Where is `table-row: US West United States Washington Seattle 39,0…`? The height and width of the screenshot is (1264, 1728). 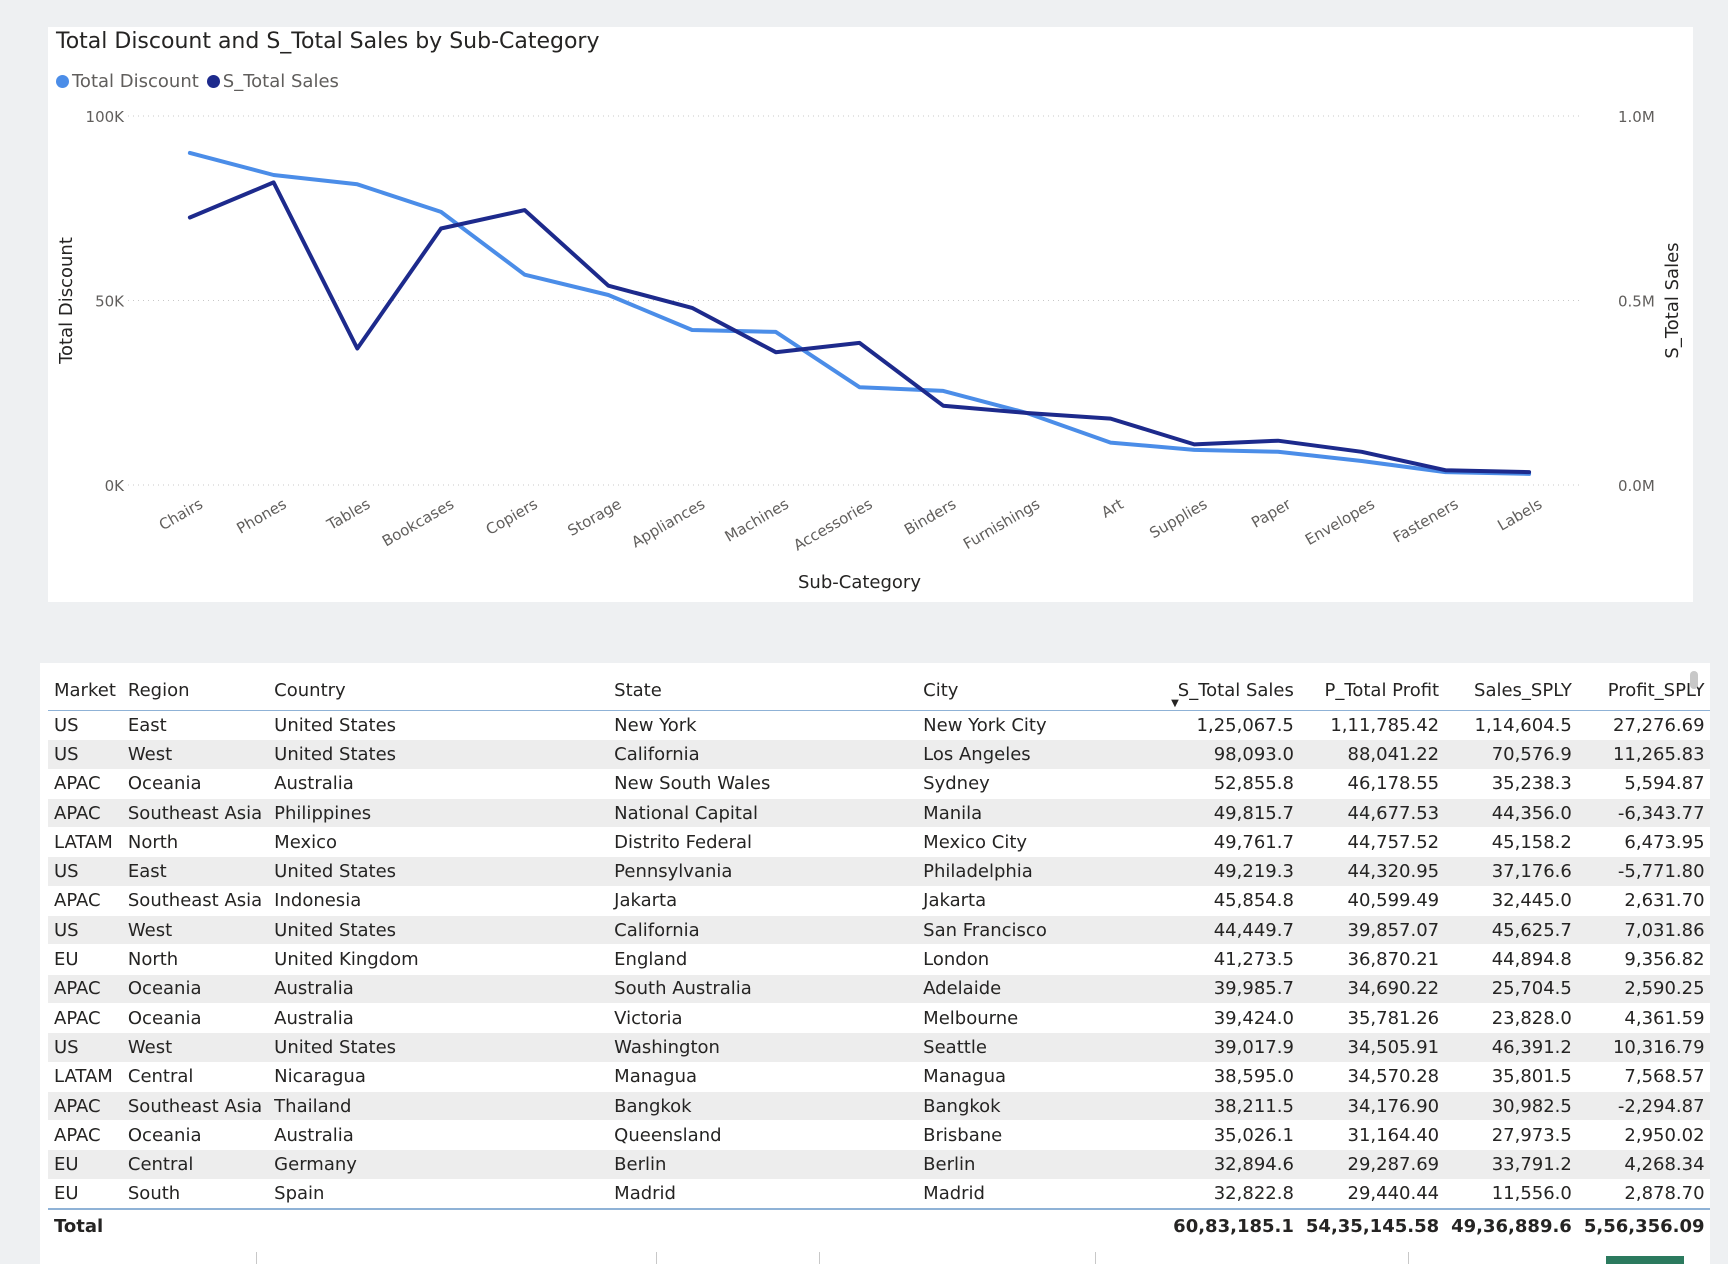 table-row: US West United States Washington Seattle 39,0… is located at coordinates (879, 1047).